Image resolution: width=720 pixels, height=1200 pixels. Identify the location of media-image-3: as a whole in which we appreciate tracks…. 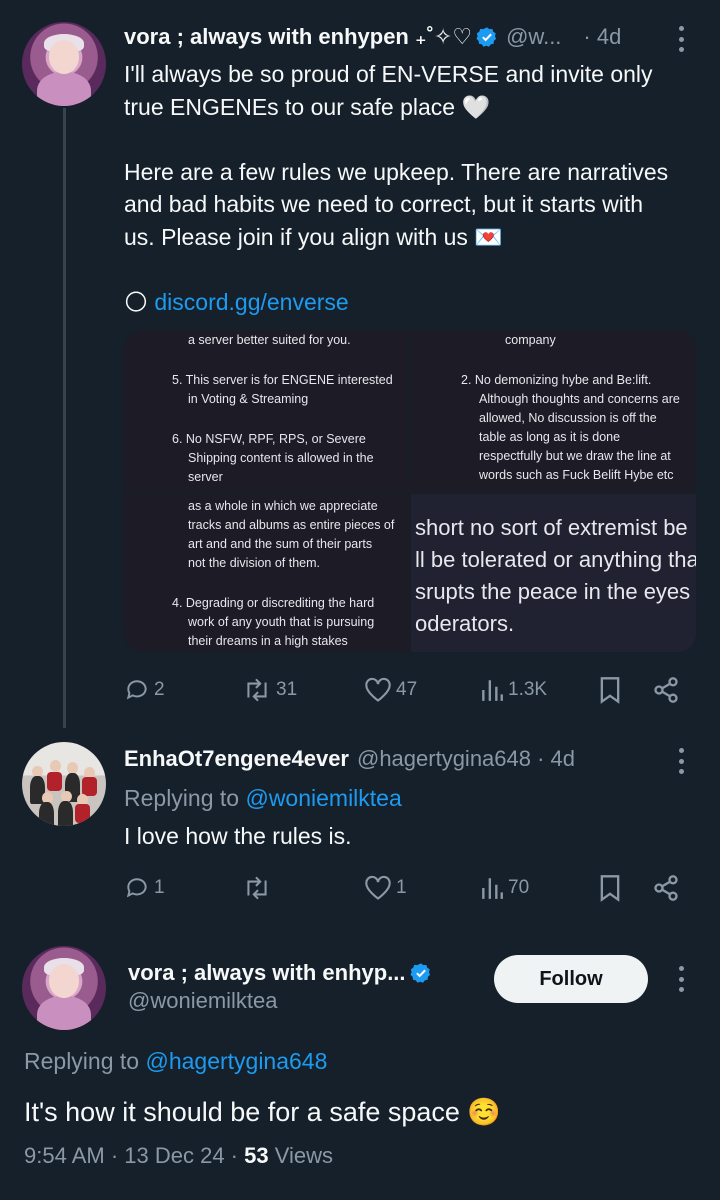
(265, 573).